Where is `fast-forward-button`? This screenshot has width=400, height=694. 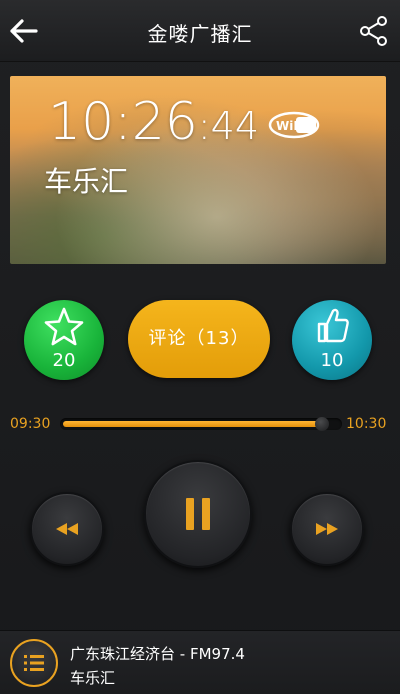 fast-forward-button is located at coordinates (327, 529).